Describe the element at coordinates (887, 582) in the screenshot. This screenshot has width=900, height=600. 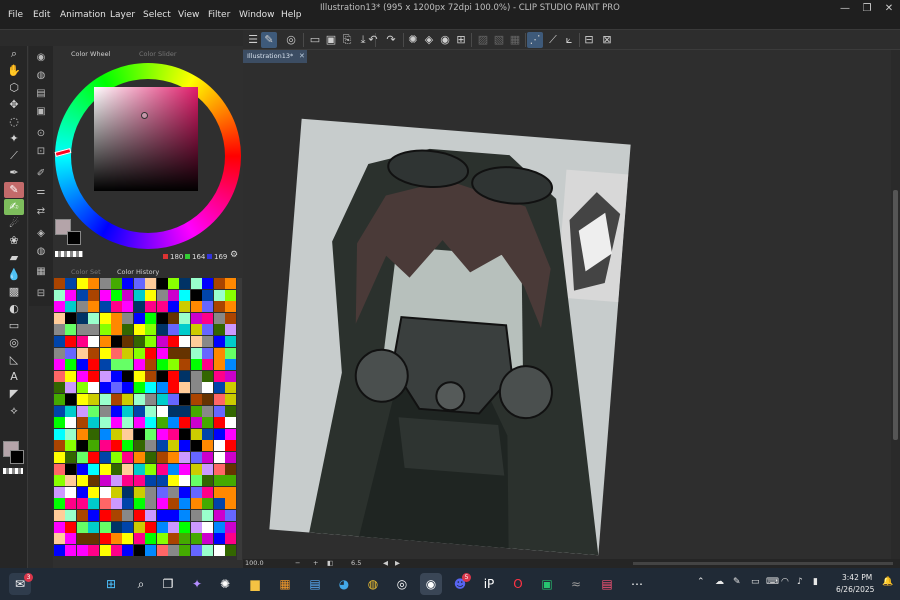
I see `notification-icon: 🔔` at that location.